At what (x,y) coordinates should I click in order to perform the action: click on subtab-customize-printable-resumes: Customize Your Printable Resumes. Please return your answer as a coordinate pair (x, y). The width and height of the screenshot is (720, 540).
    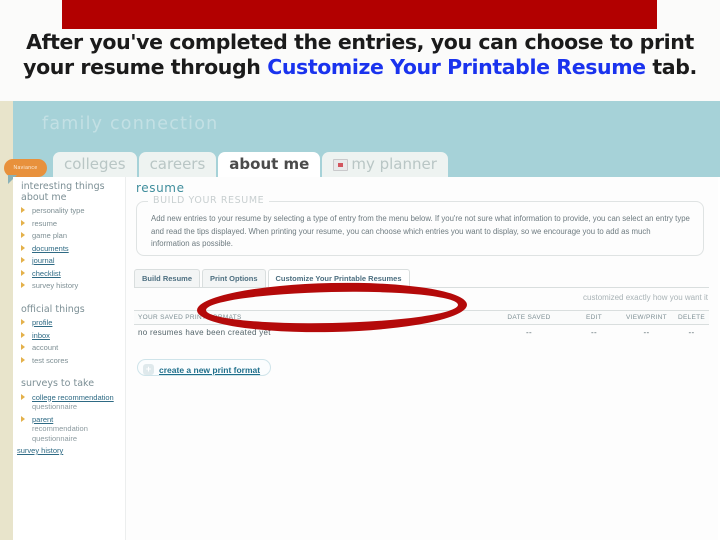
    Looking at the image, I should click on (338, 278).